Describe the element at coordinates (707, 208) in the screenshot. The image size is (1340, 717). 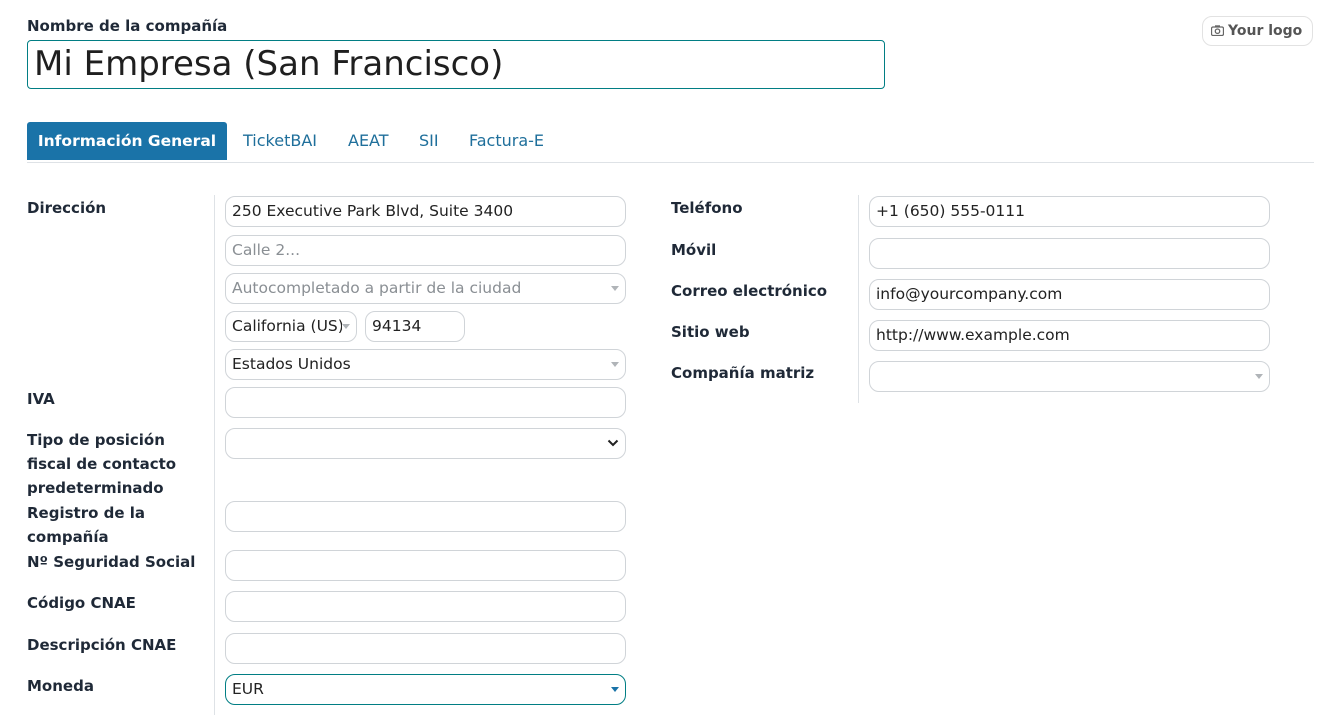
I see `phone-label: Teléfono` at that location.